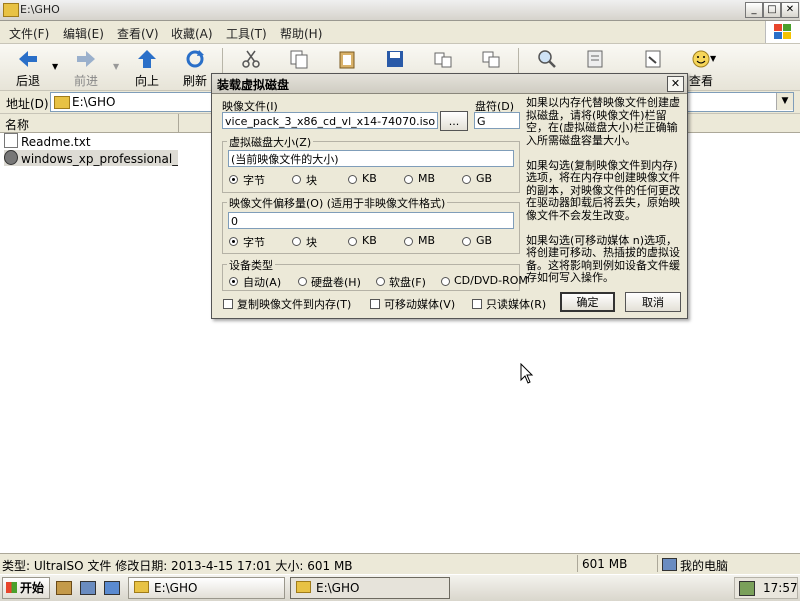 The image size is (800, 601). What do you see at coordinates (254, 180) in the screenshot?
I see `size-unit-label: 字节` at bounding box center [254, 180].